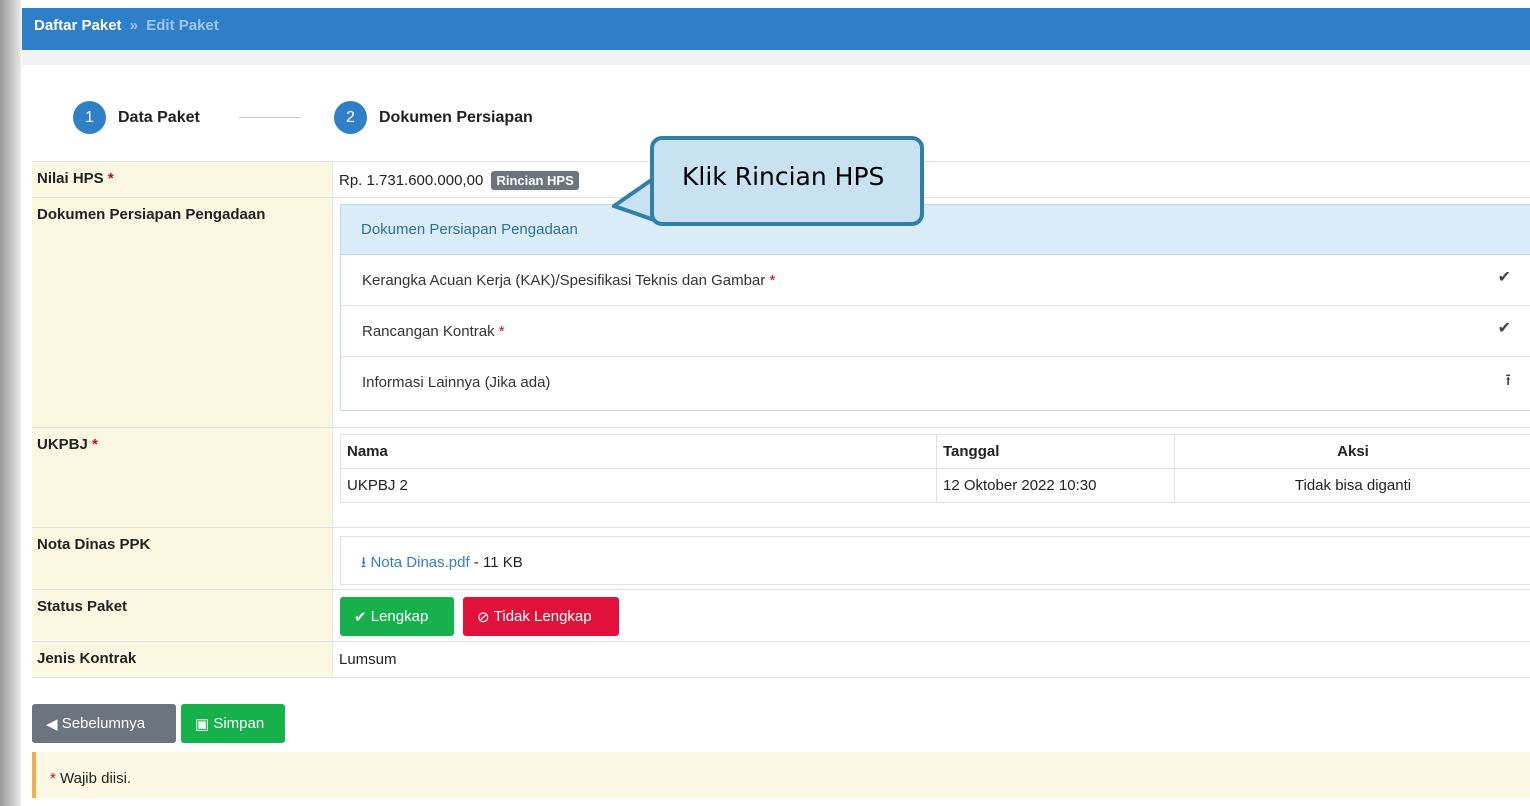 The height and width of the screenshot is (806, 1530). What do you see at coordinates (1352, 451) in the screenshot?
I see `column-header-aksi: Aksi` at bounding box center [1352, 451].